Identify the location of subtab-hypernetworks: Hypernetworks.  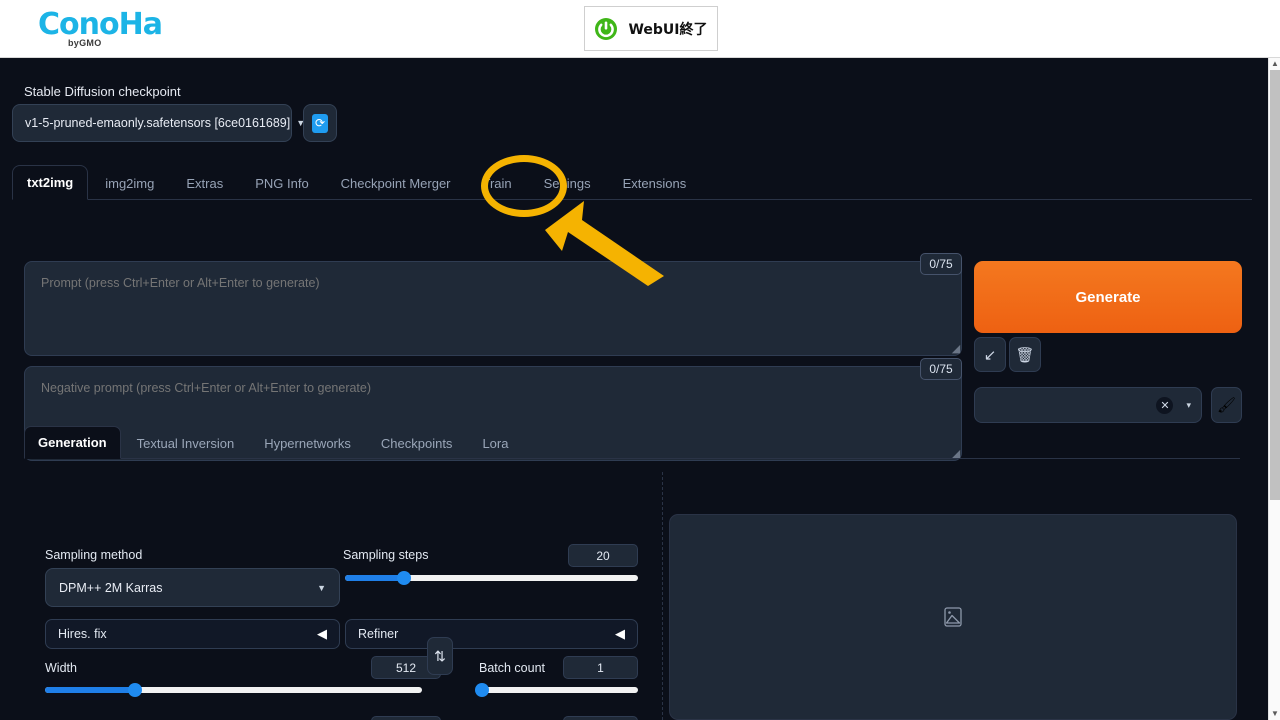
(307, 443).